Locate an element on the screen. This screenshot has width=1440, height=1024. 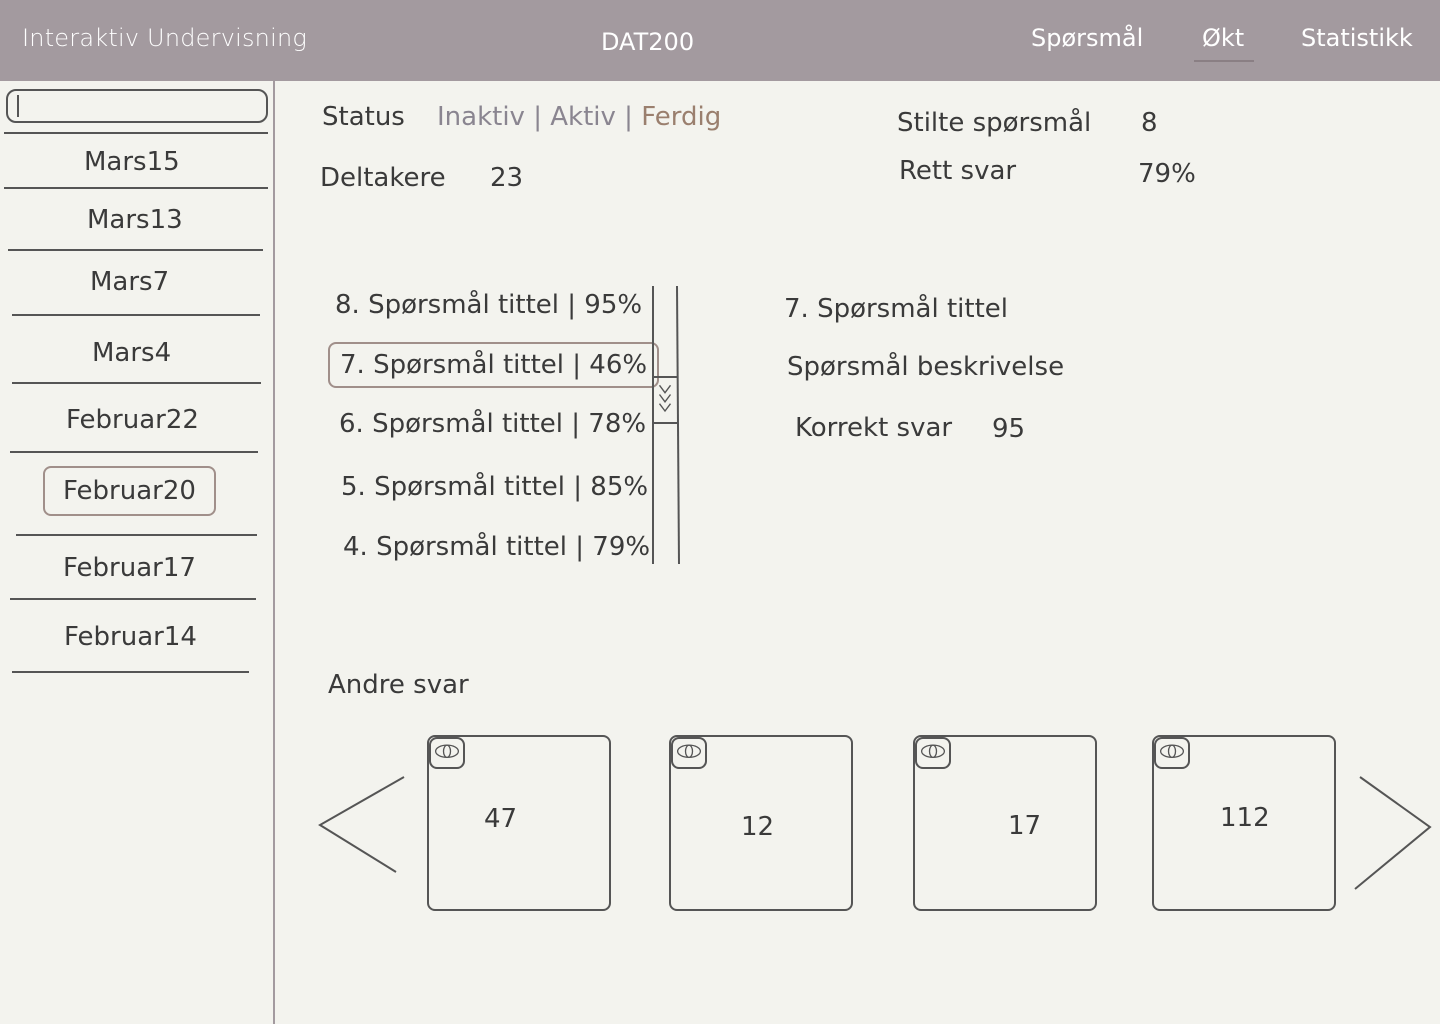
answer-card: 112 is located at coordinates (1244, 823).